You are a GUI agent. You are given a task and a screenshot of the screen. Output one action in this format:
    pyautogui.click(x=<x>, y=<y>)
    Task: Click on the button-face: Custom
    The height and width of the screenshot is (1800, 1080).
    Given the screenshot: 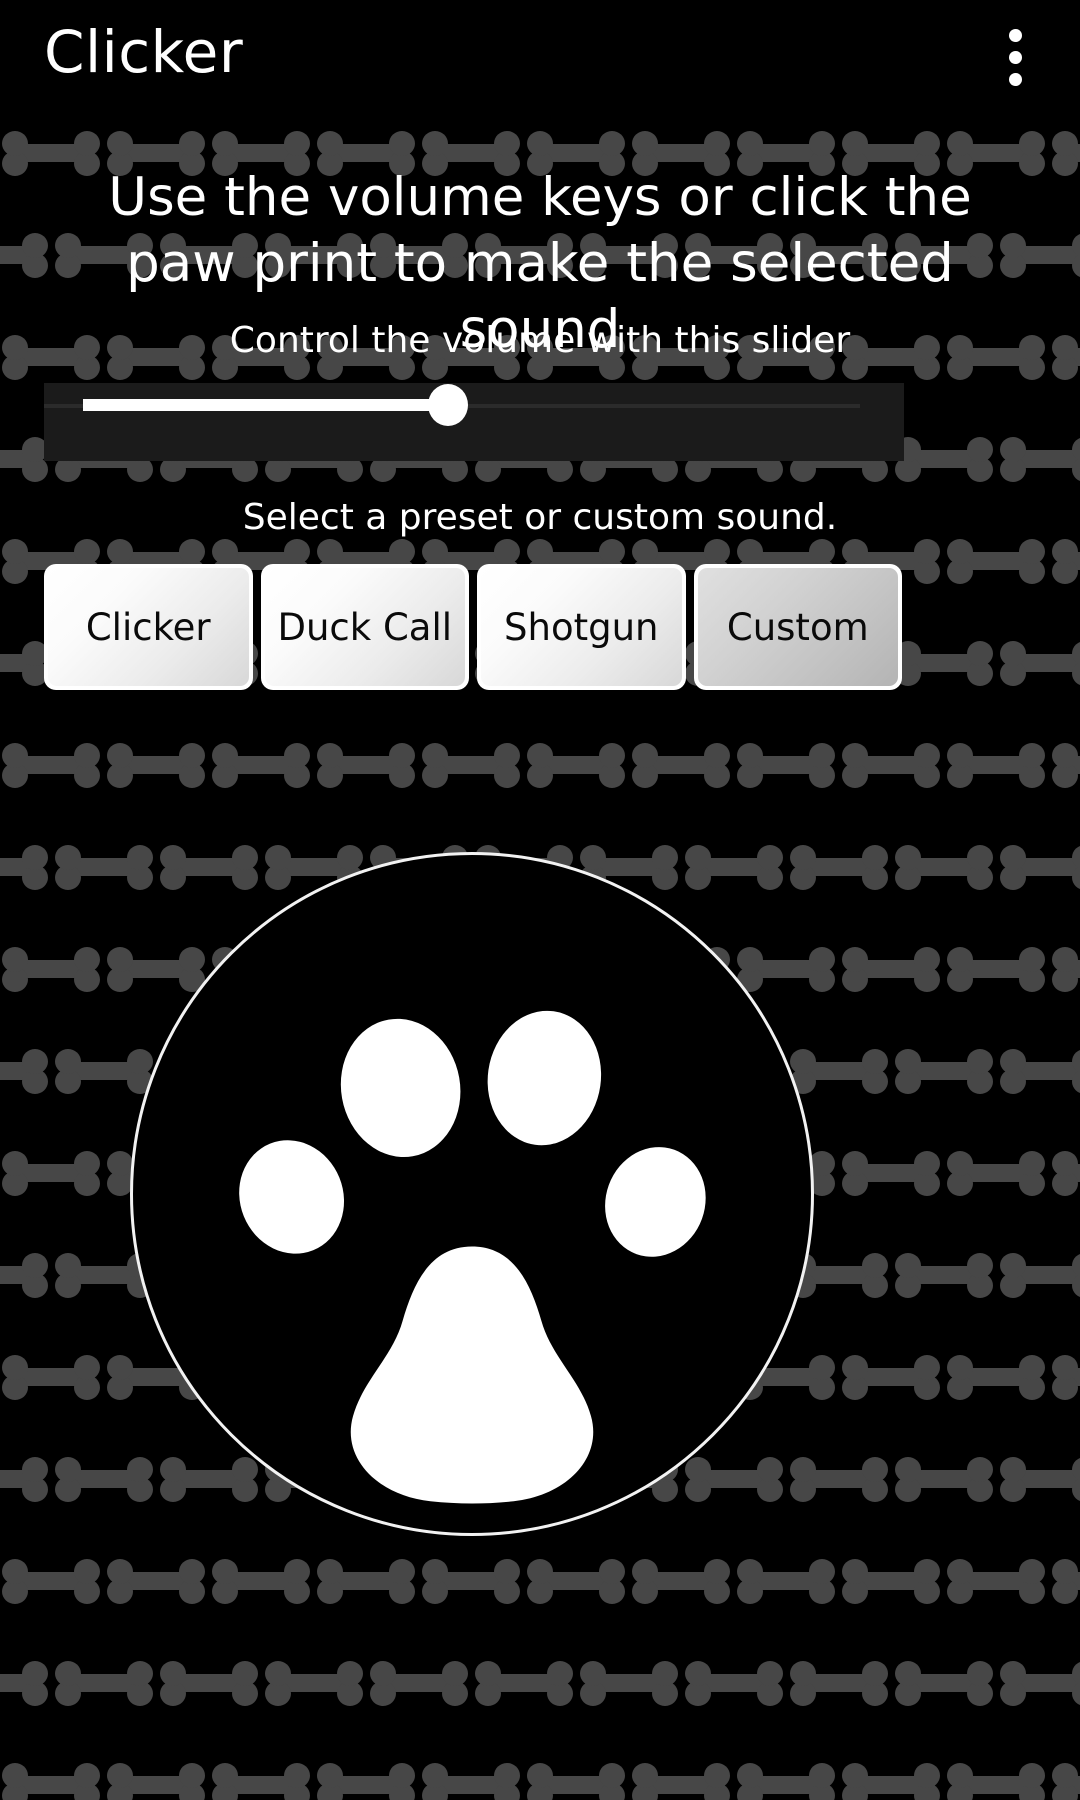 What is the action you would take?
    pyautogui.click(x=797, y=627)
    